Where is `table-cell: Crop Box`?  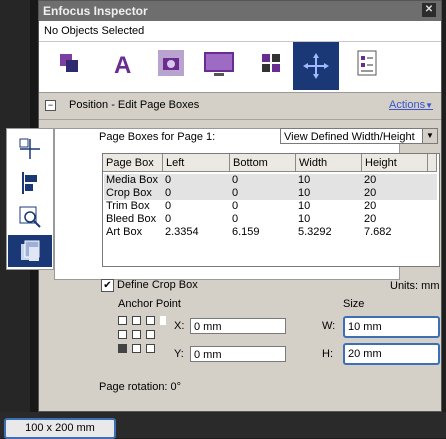
table-cell: Crop Box is located at coordinates (129, 193).